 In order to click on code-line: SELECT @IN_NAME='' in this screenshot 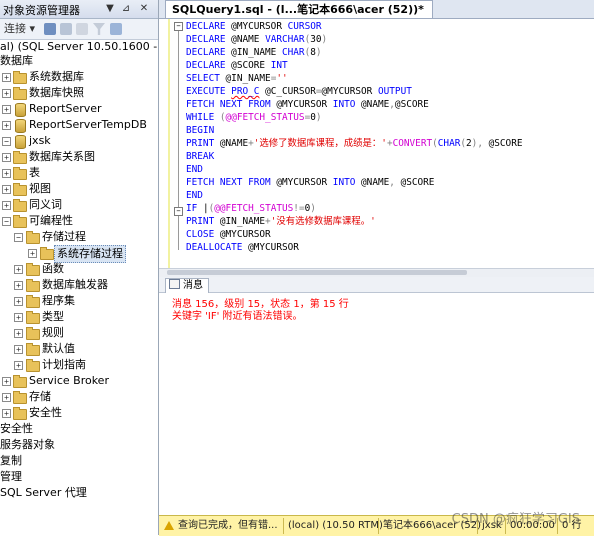, I will do `click(237, 78)`.